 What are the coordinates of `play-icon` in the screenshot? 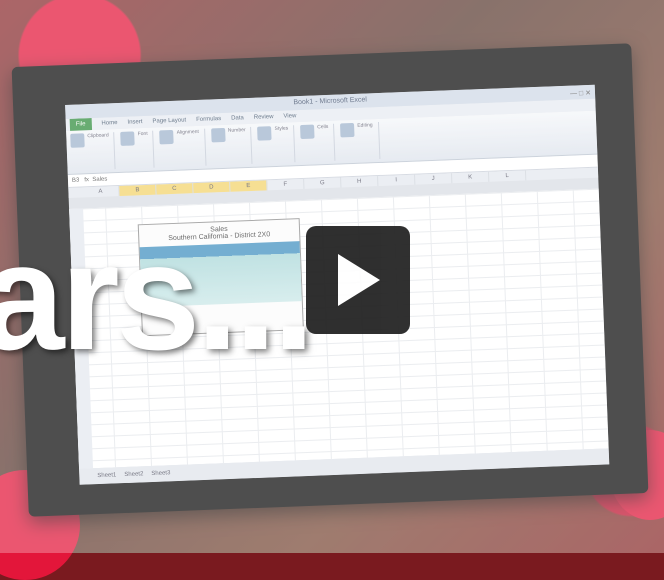 It's located at (359, 280).